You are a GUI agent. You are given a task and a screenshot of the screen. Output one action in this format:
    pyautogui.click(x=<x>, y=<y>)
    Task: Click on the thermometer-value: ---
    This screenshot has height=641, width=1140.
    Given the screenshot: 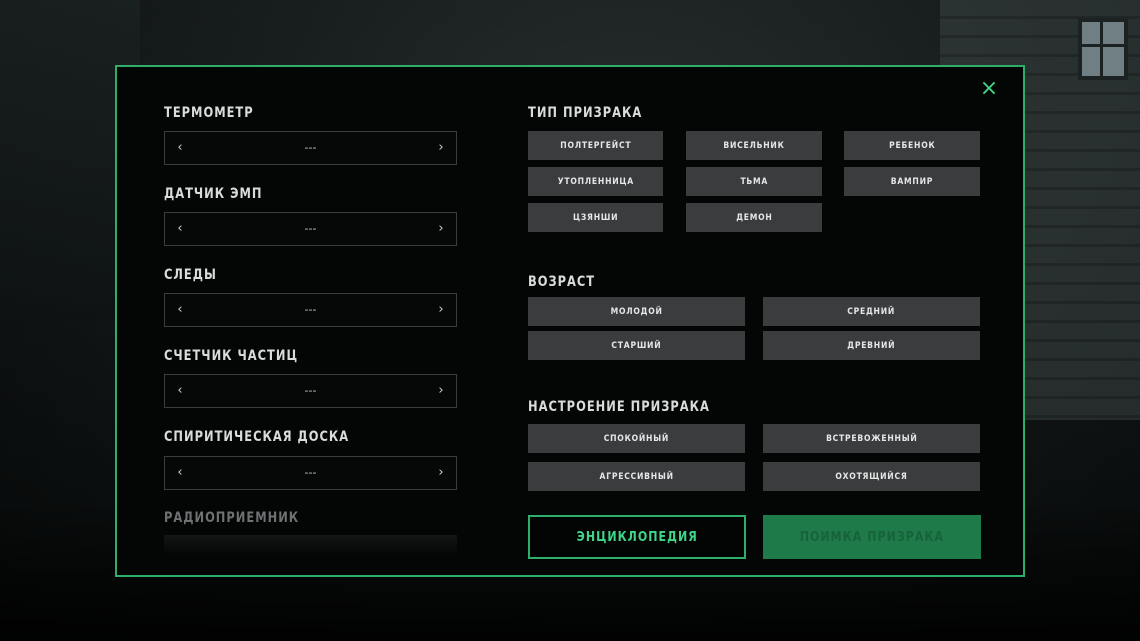 What is the action you would take?
    pyautogui.click(x=310, y=147)
    